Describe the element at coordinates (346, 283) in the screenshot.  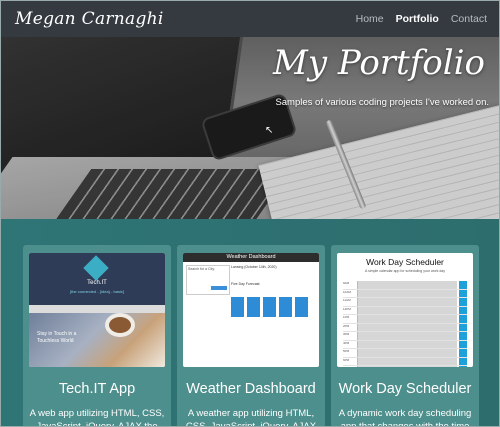
I see `hour-label: 9AM` at that location.